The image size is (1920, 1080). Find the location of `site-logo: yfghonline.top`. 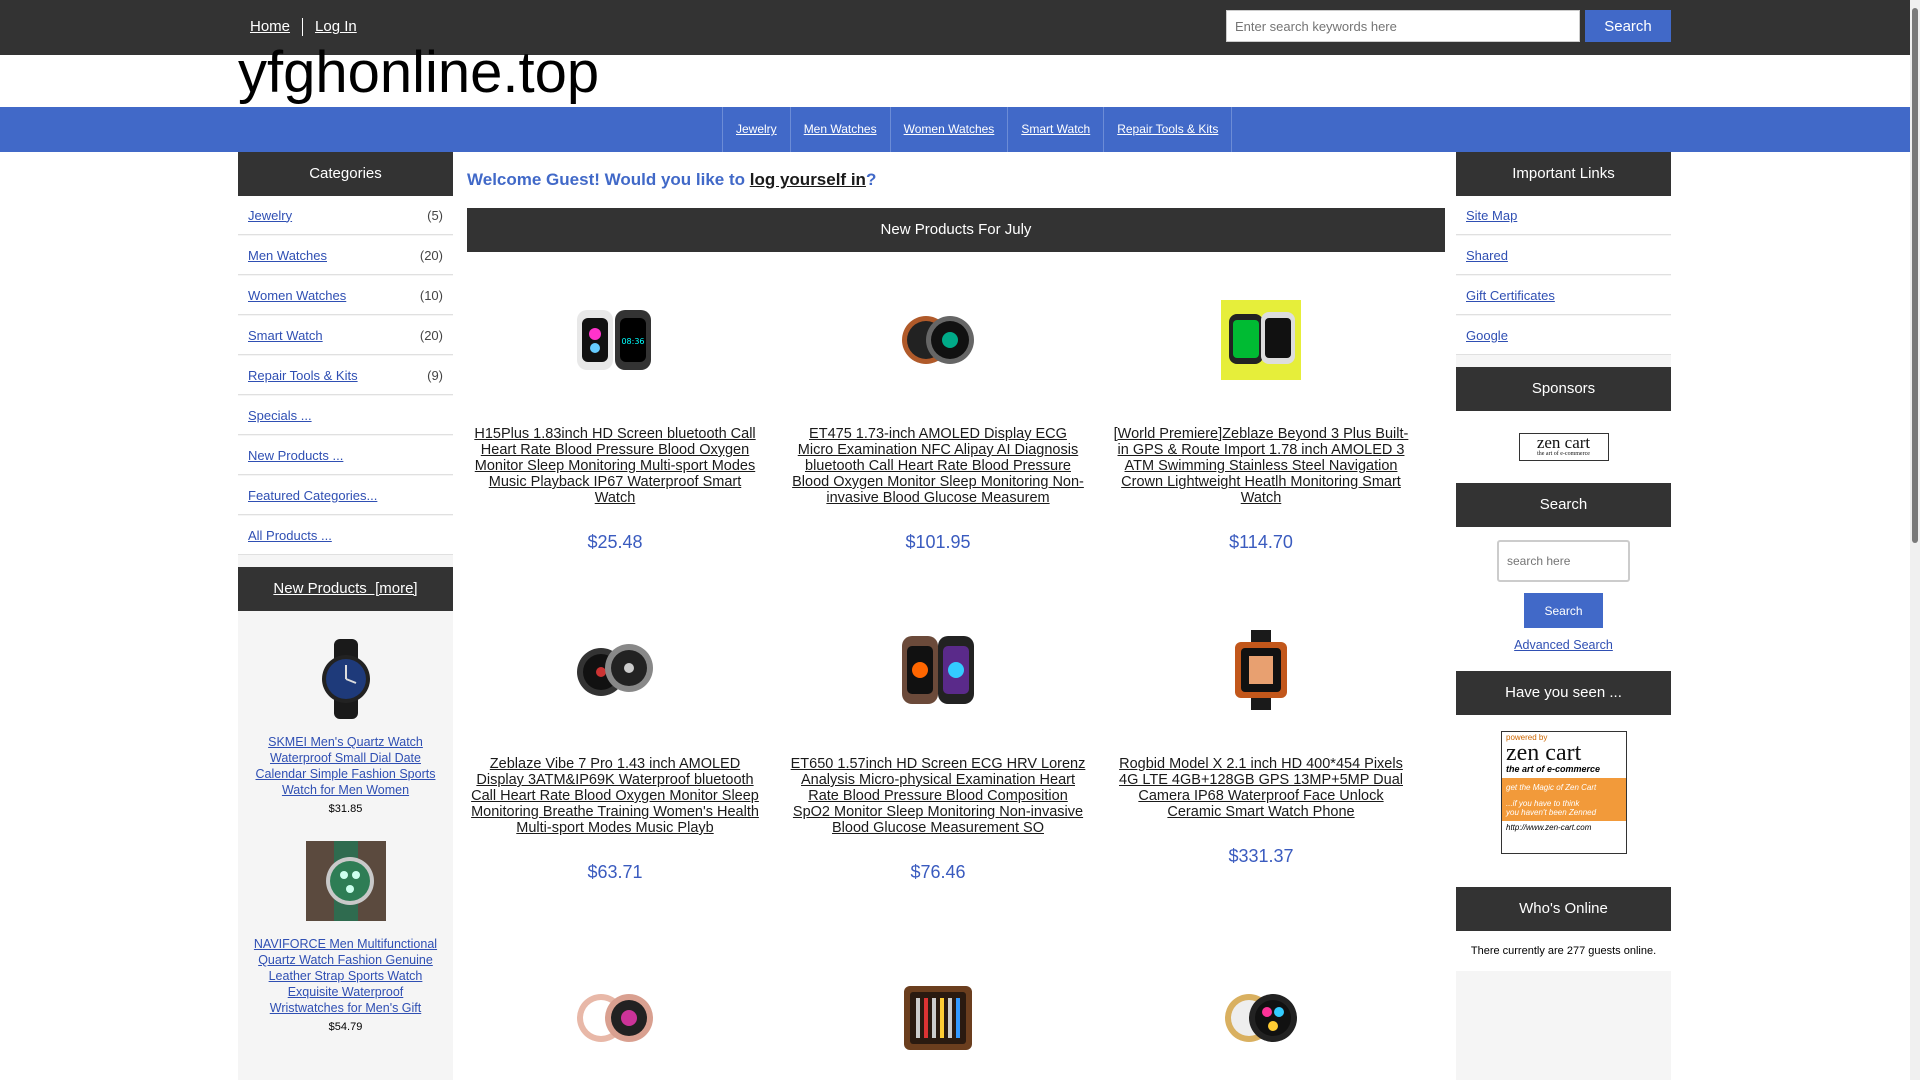

site-logo: yfghonline.top is located at coordinates (418, 73).